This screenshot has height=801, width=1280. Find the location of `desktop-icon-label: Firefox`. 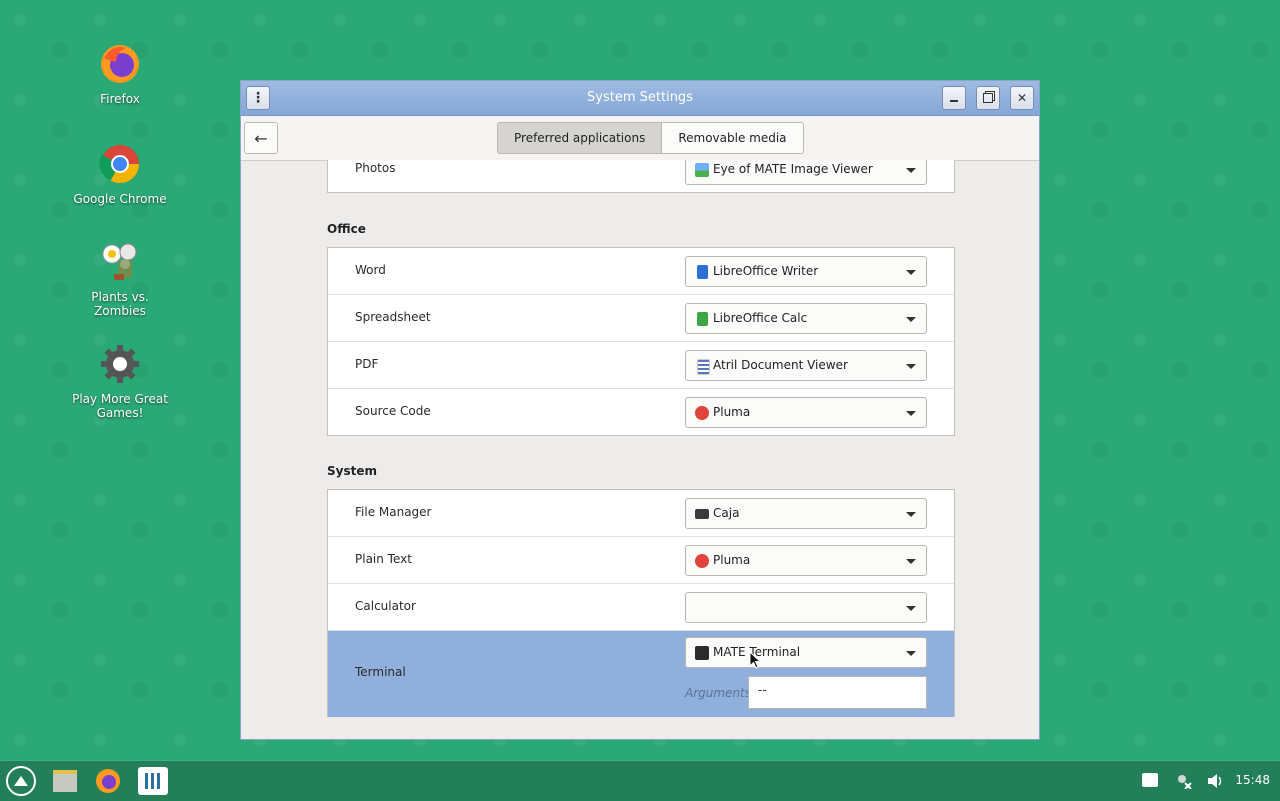

desktop-icon-label: Firefox is located at coordinates (120, 99).